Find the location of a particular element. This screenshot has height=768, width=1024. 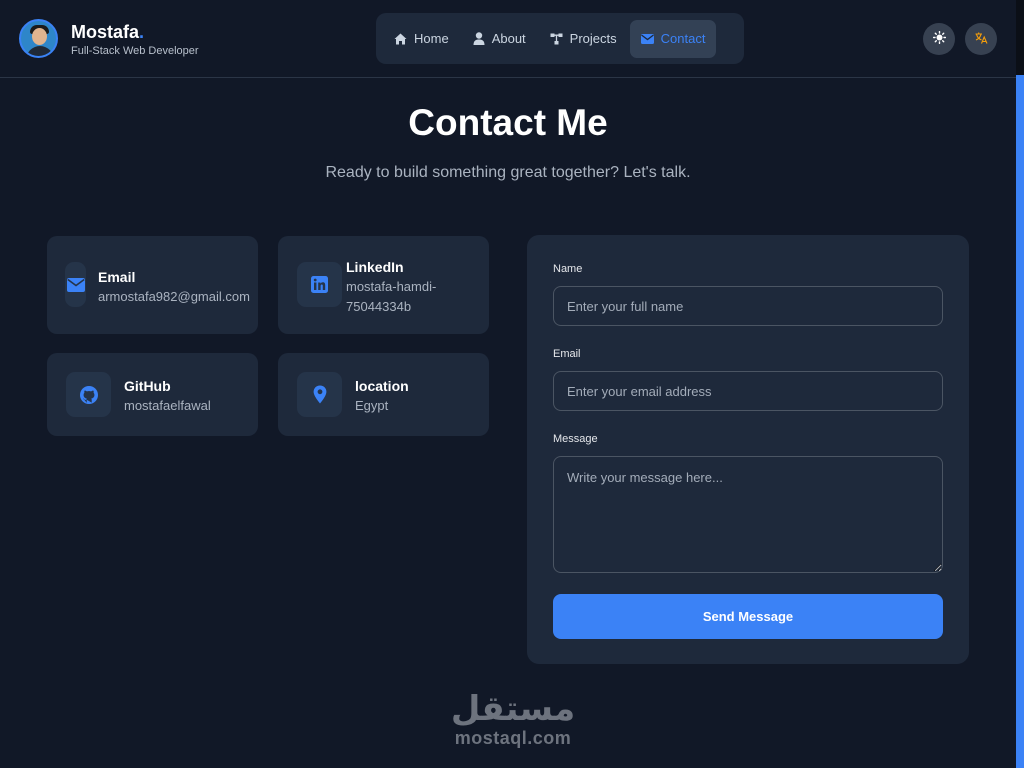

contact-card-github: GitHub mostafaelfawal is located at coordinates (152, 394).